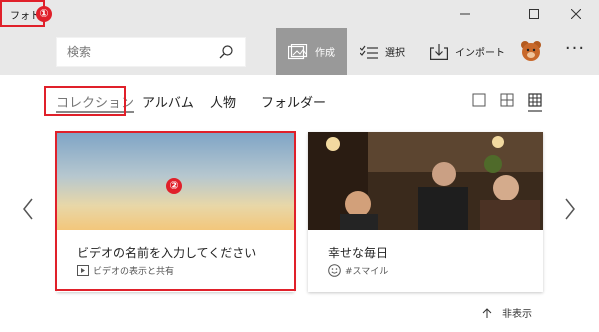 The image size is (599, 332). I want to click on maximize-button, so click(534, 14).